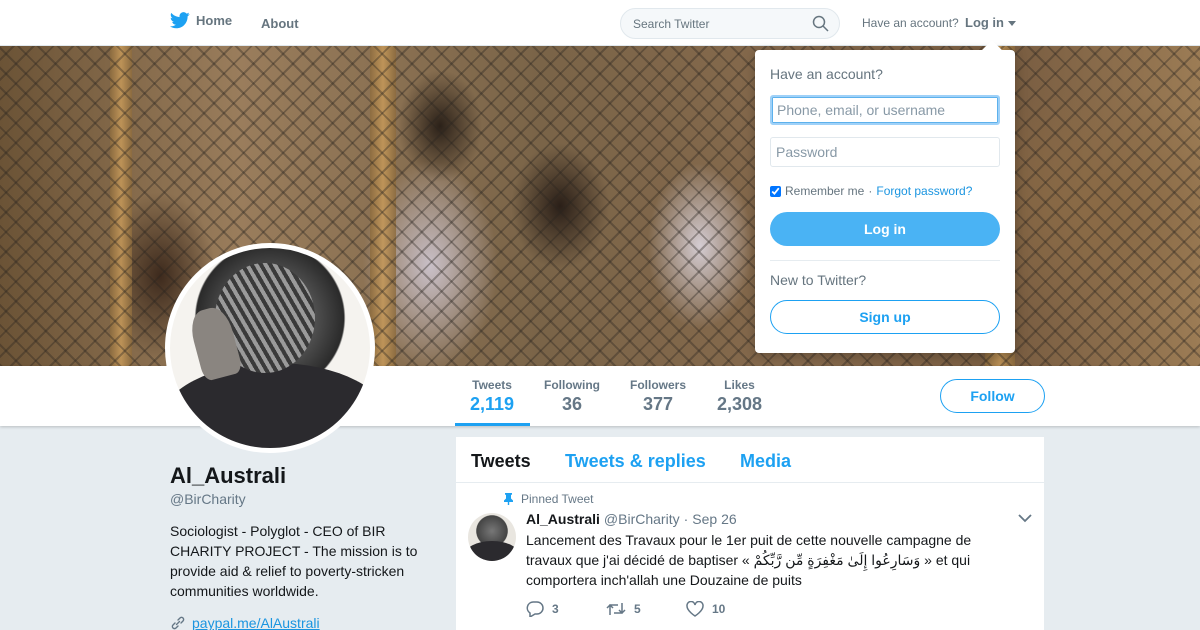 The image size is (1200, 630). What do you see at coordinates (658, 404) in the screenshot?
I see `stat-value: 377` at bounding box center [658, 404].